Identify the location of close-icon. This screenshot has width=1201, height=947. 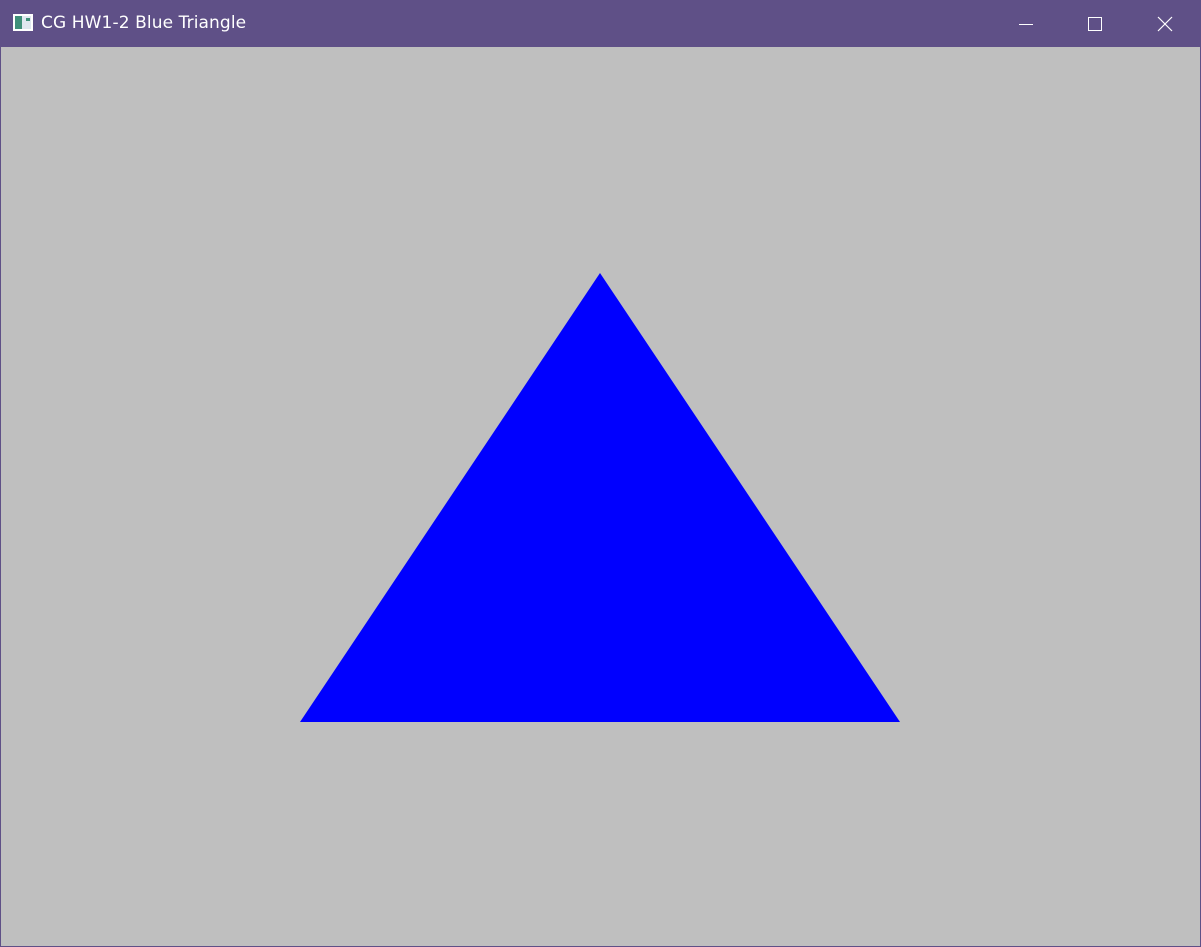
(1165, 24).